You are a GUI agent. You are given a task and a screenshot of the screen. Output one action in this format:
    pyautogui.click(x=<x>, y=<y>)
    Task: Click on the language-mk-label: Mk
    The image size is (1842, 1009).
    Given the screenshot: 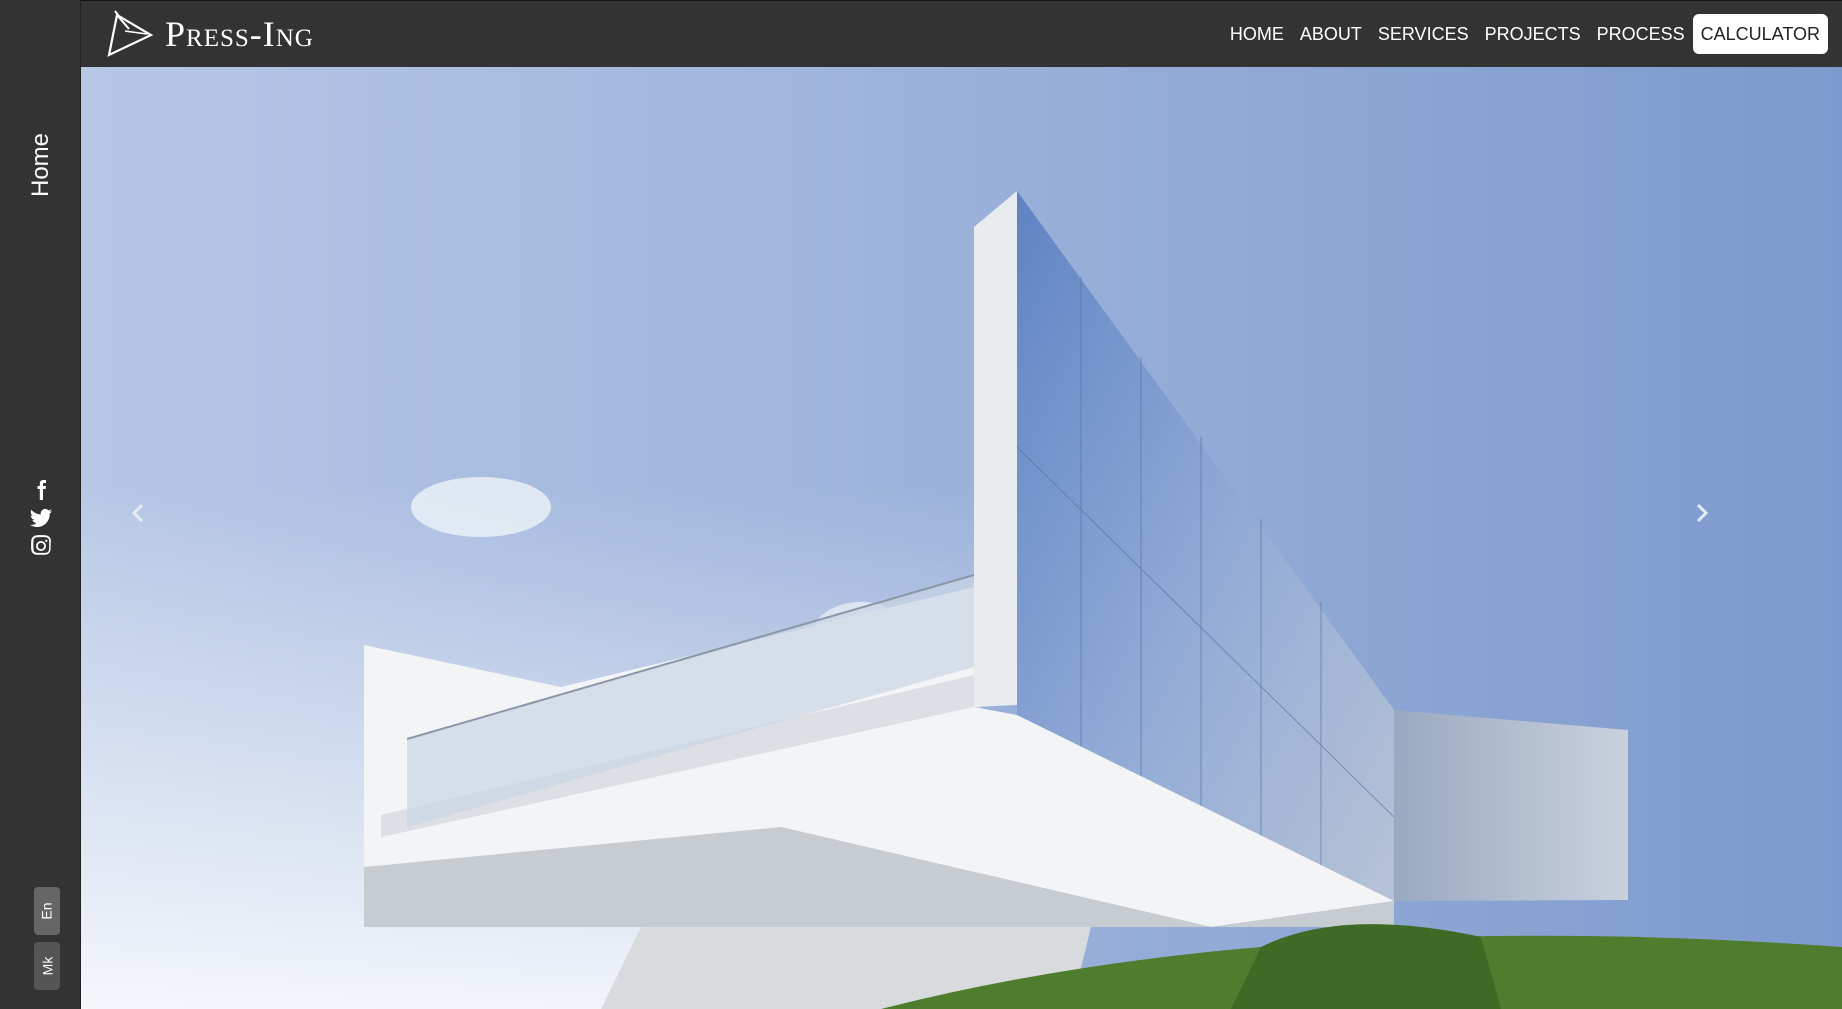 What is the action you would take?
    pyautogui.click(x=46, y=966)
    